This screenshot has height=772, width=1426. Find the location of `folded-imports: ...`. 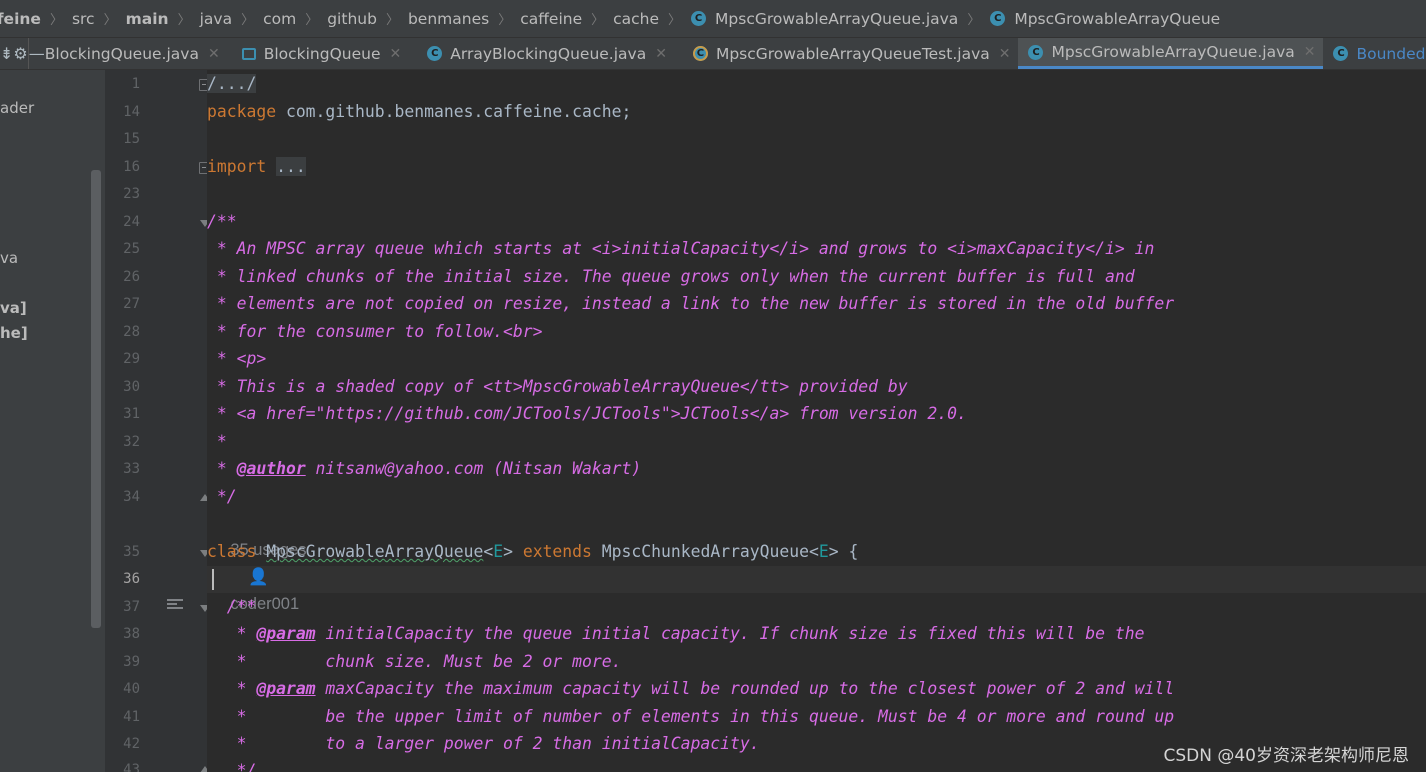

folded-imports: ... is located at coordinates (291, 166).